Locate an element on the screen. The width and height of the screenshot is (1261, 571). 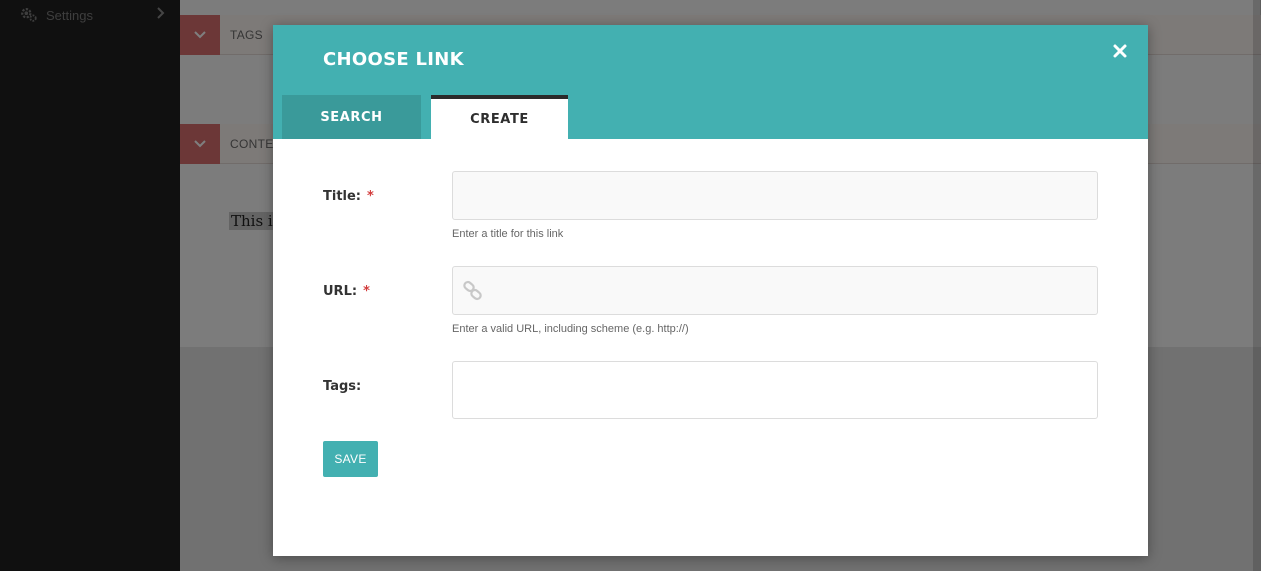
tags-field is located at coordinates (775, 390).